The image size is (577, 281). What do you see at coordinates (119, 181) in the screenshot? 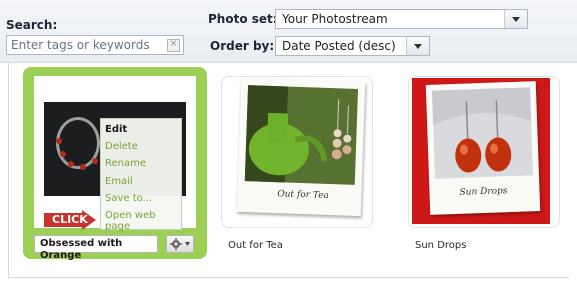
I see `menu-item-email: Email` at bounding box center [119, 181].